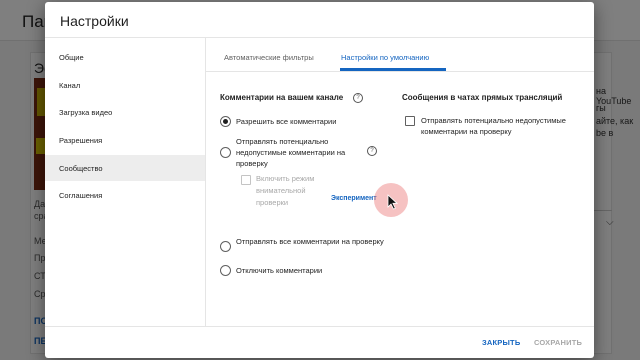 This screenshot has height=360, width=640. Describe the element at coordinates (125, 195) in the screenshot. I see `nav-item-agreements: Соглашения` at that location.